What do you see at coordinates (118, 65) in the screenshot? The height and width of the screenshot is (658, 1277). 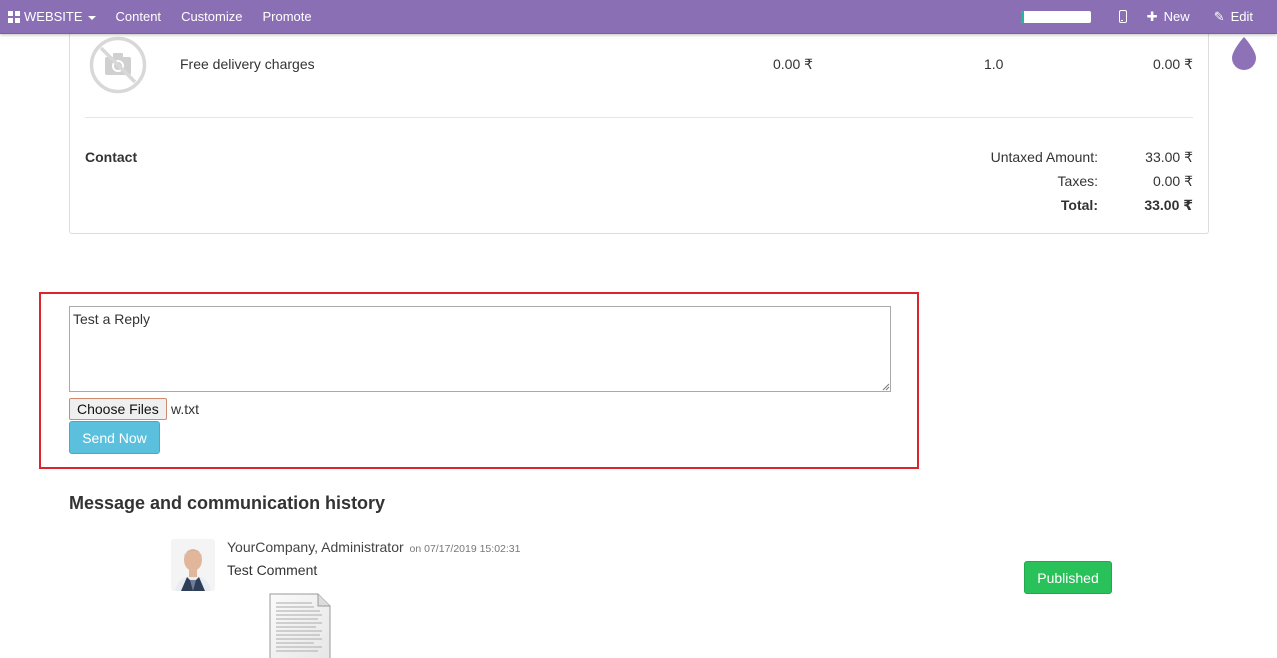 I see `no-image-camera-icon` at bounding box center [118, 65].